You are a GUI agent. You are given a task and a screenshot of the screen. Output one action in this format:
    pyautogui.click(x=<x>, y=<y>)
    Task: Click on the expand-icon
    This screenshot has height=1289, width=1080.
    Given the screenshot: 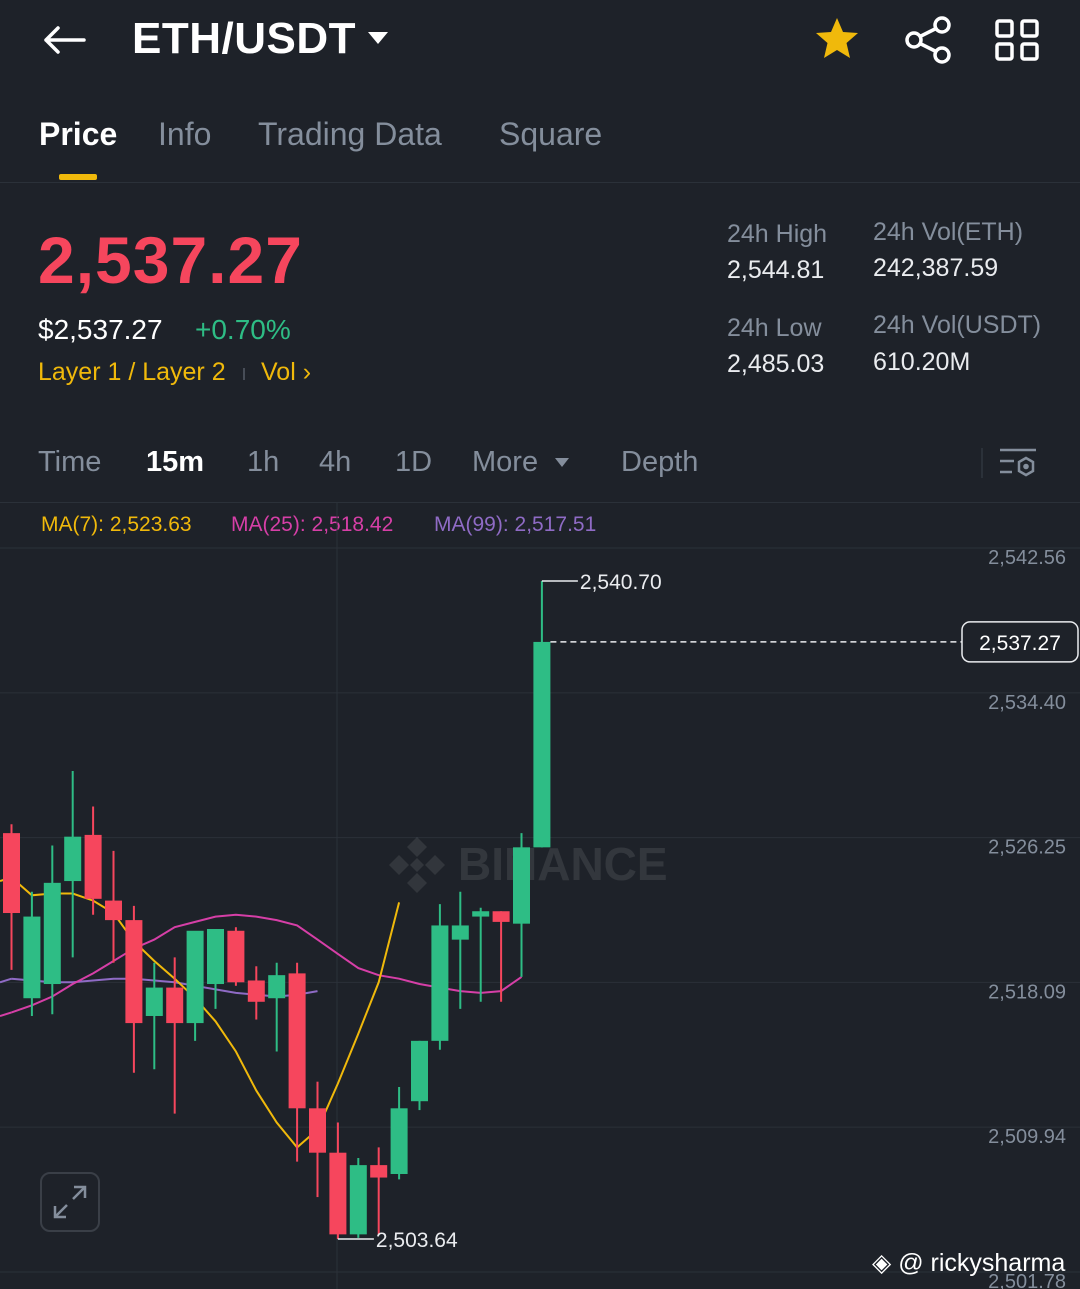 What is the action you would take?
    pyautogui.click(x=70, y=1202)
    